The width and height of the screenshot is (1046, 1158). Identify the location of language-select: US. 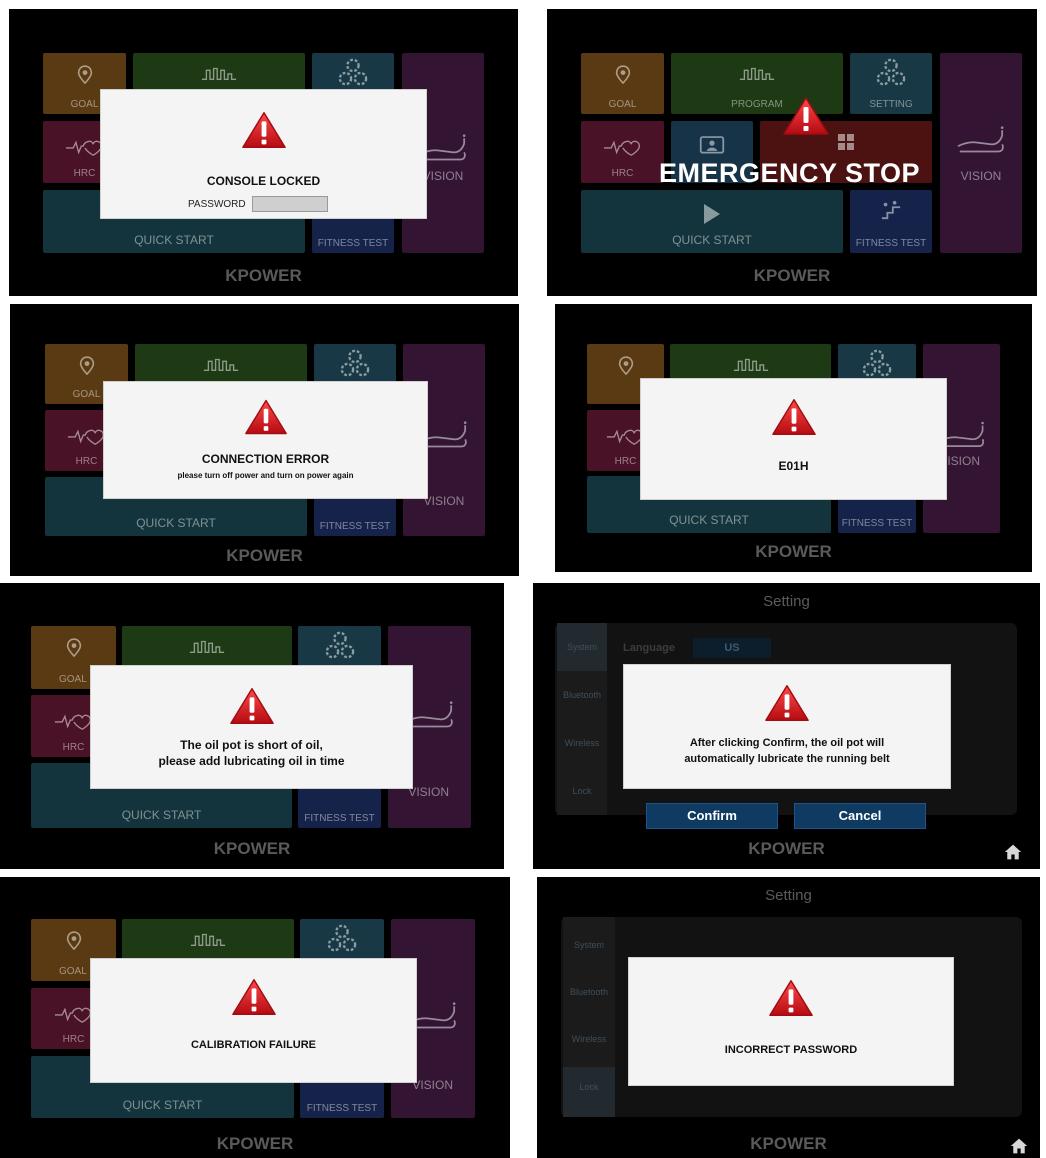
(732, 648).